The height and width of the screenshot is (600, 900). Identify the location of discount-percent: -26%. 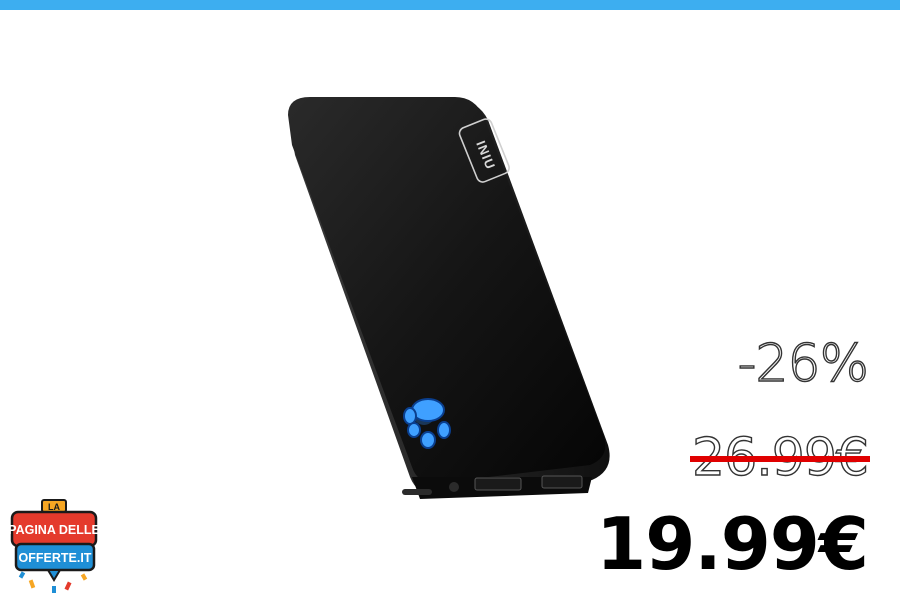
(803, 364).